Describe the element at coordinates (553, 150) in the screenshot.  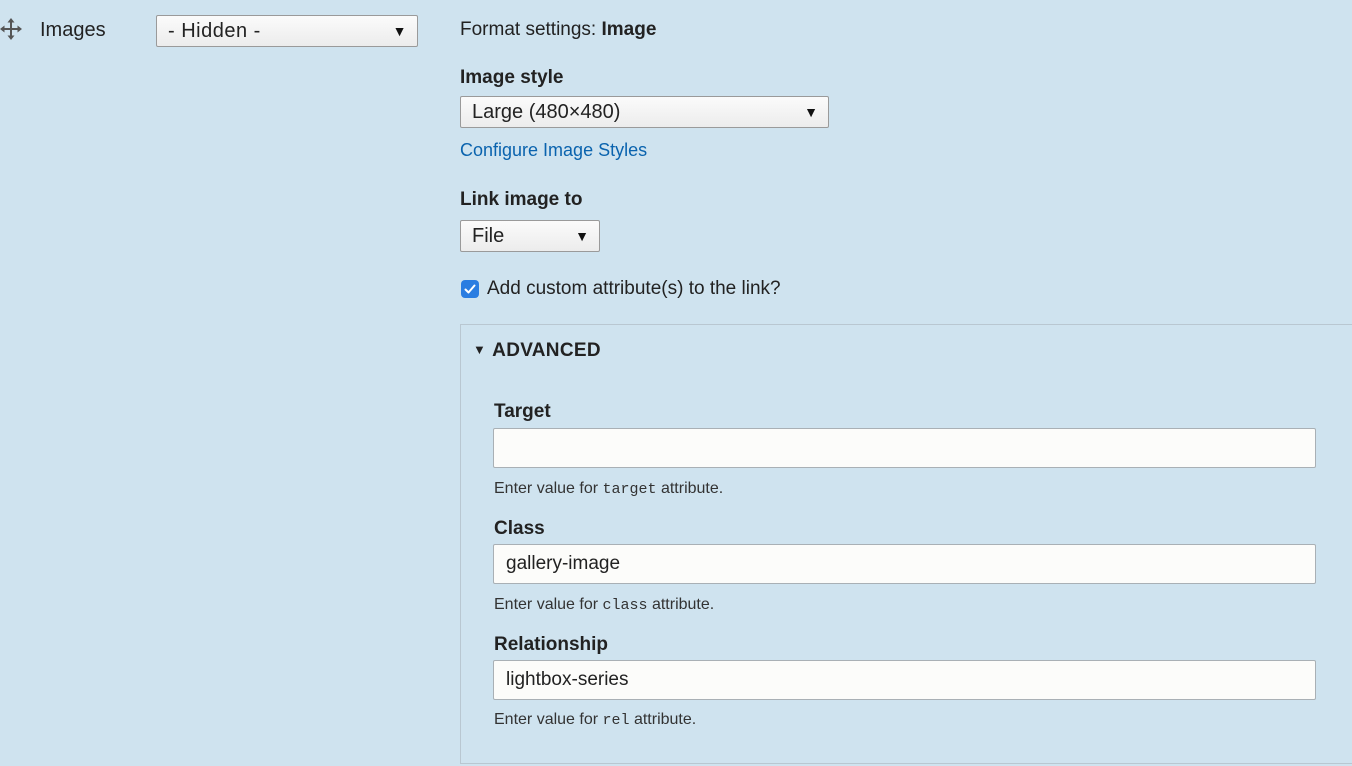
I see `configure-image-styles-link: Configure Image Styles` at that location.